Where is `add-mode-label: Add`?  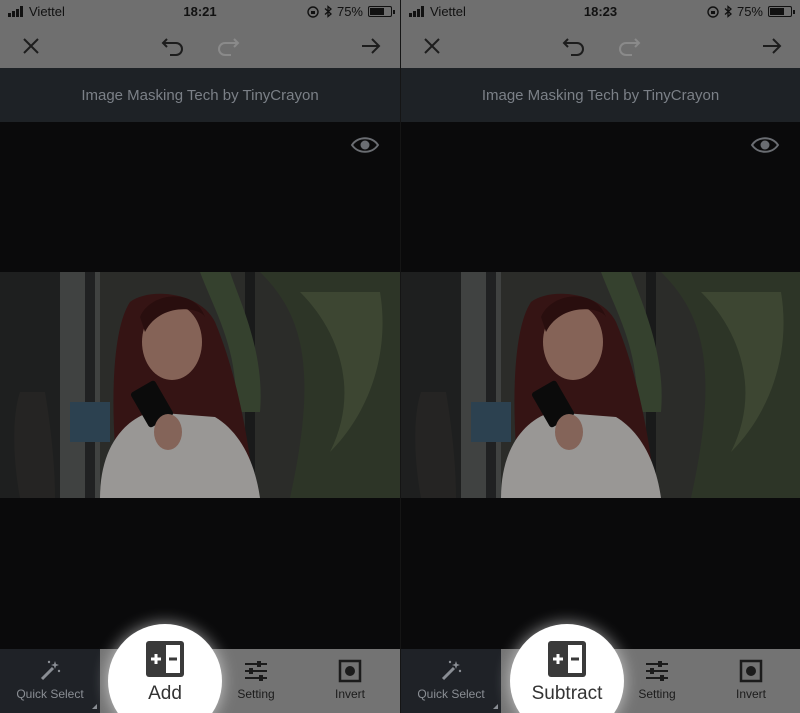
add-mode-label: Add is located at coordinates (165, 693).